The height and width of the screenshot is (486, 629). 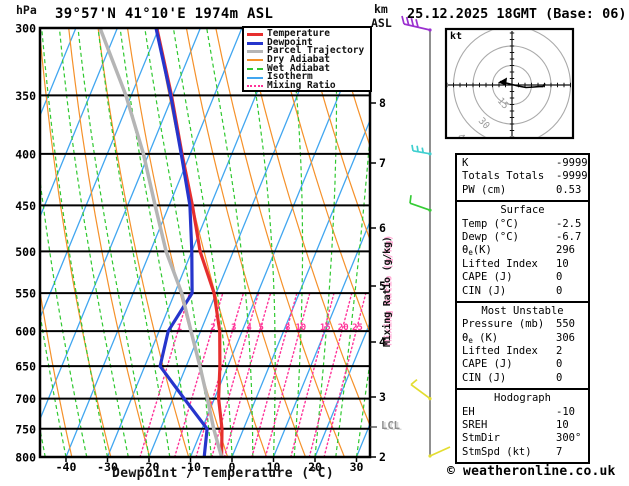 What do you see at coordinates (468, 411) in the screenshot?
I see `table-row-label: EH` at bounding box center [468, 411].